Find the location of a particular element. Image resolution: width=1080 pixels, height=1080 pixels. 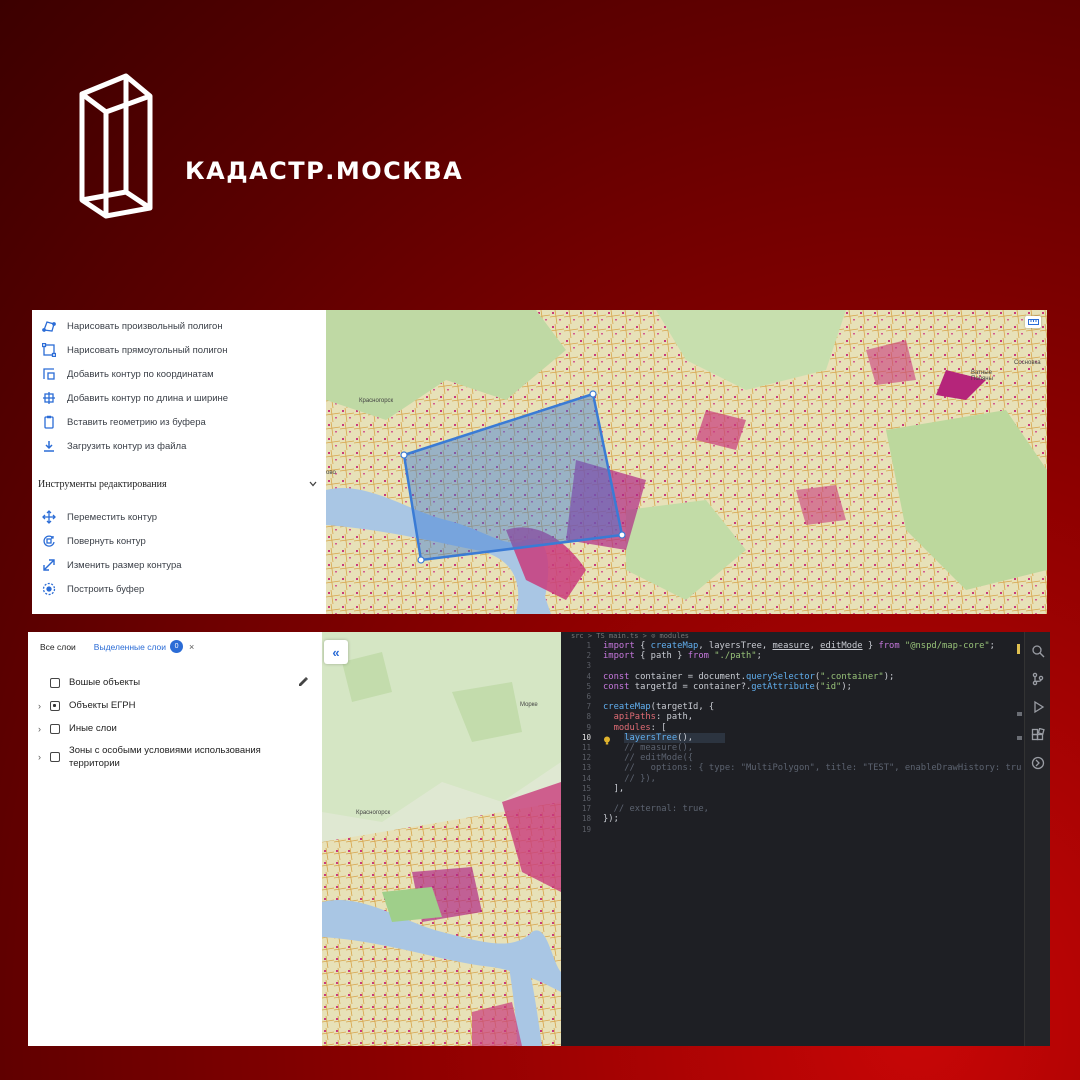

map-label: Сосновка is located at coordinates (1027, 363).